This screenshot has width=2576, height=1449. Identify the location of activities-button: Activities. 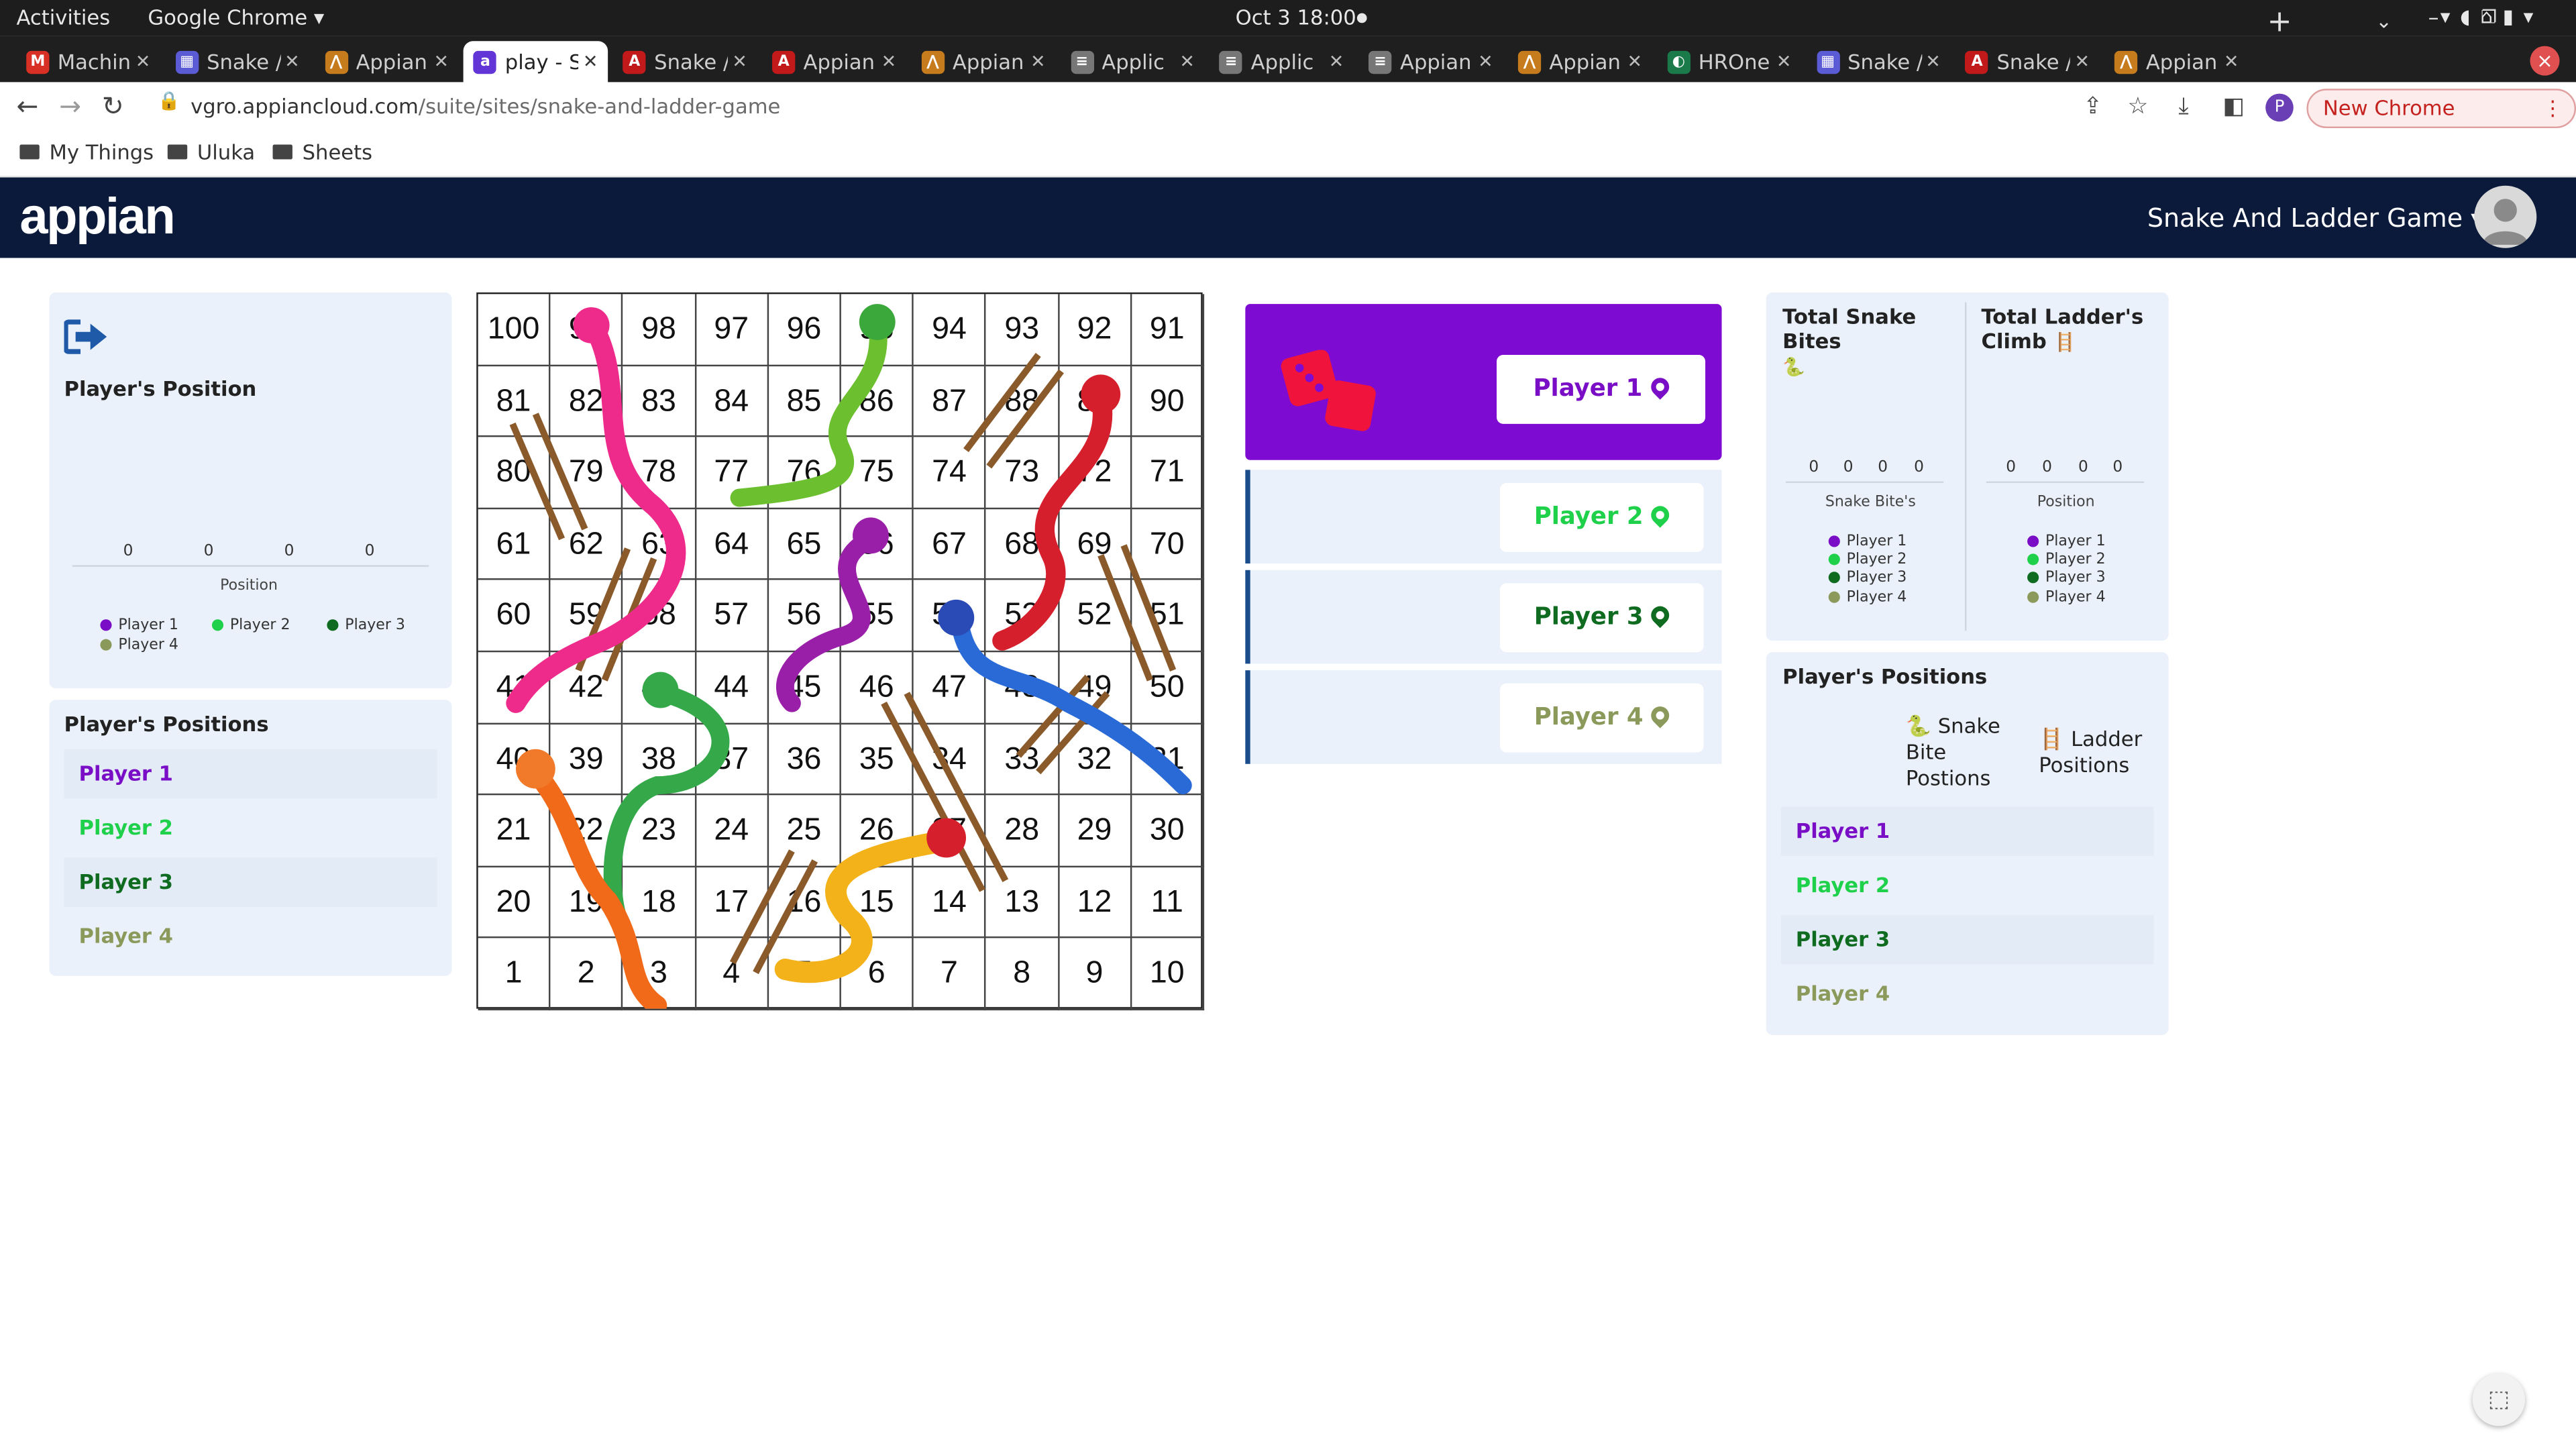
(63, 17).